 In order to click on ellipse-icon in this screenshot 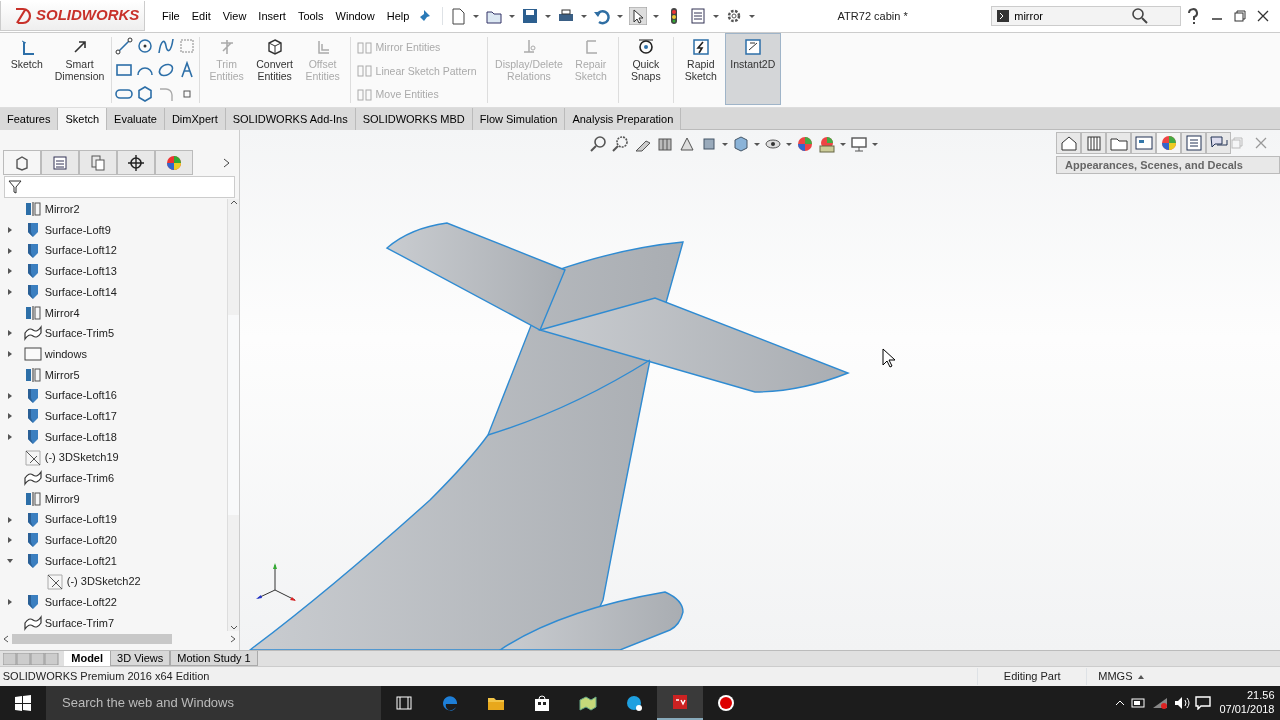, I will do `click(165, 70)`.